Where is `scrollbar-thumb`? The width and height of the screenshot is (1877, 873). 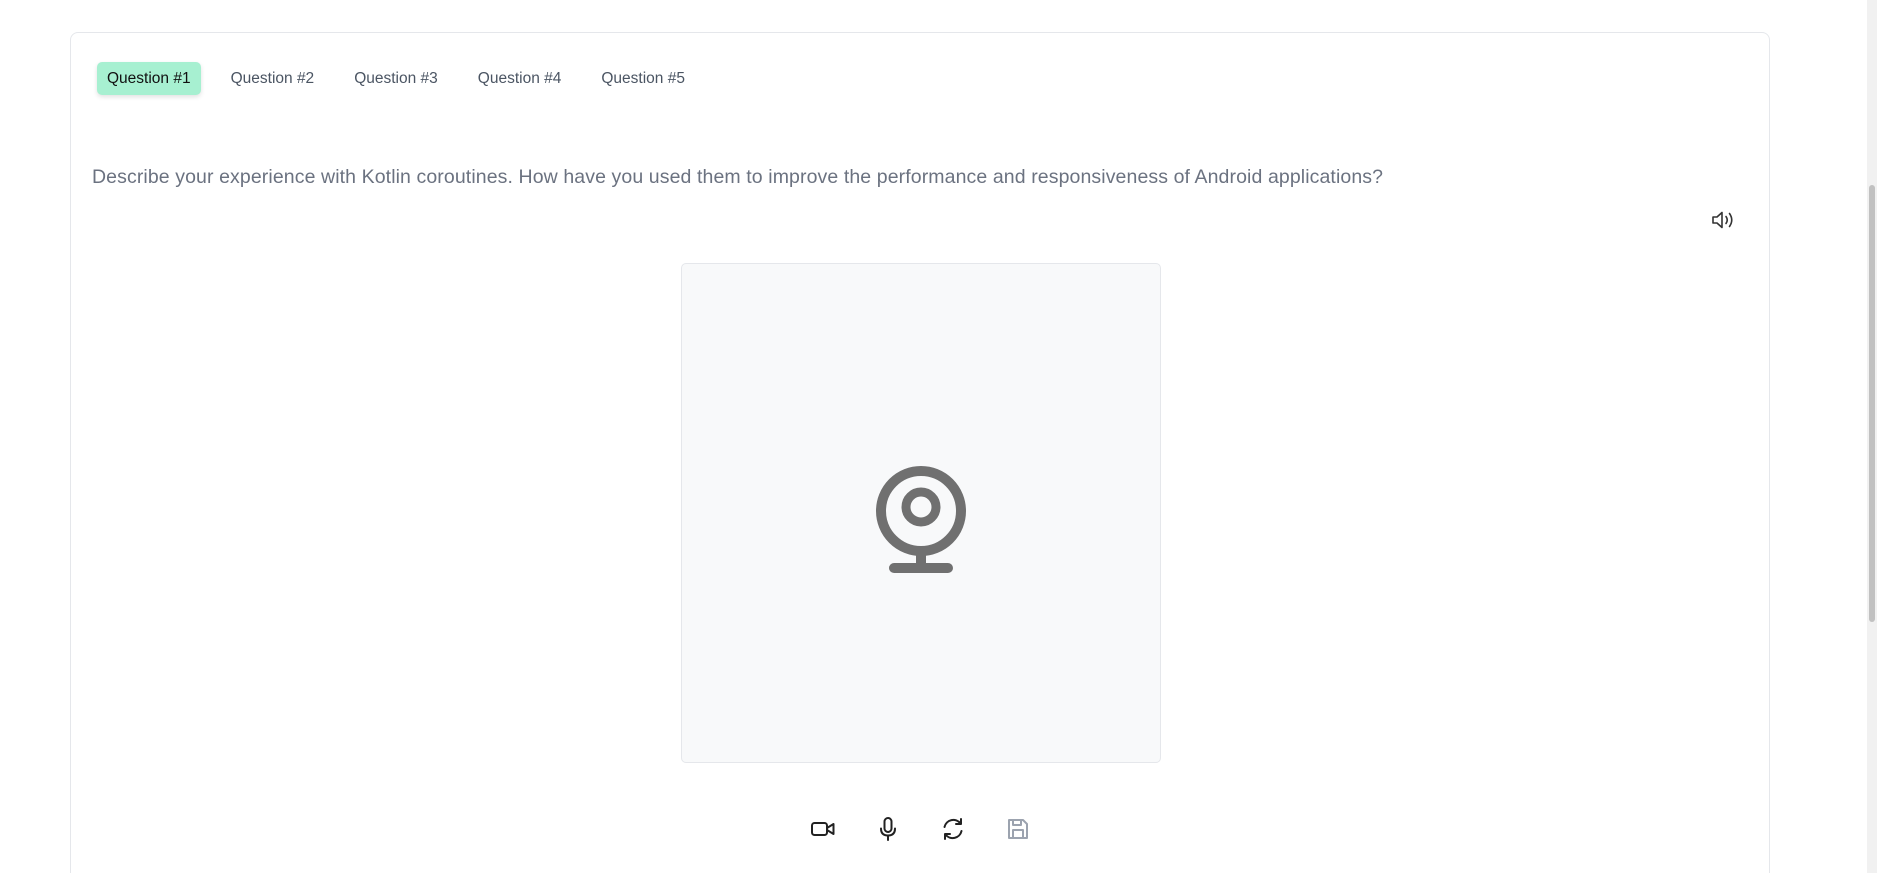 scrollbar-thumb is located at coordinates (1872, 403).